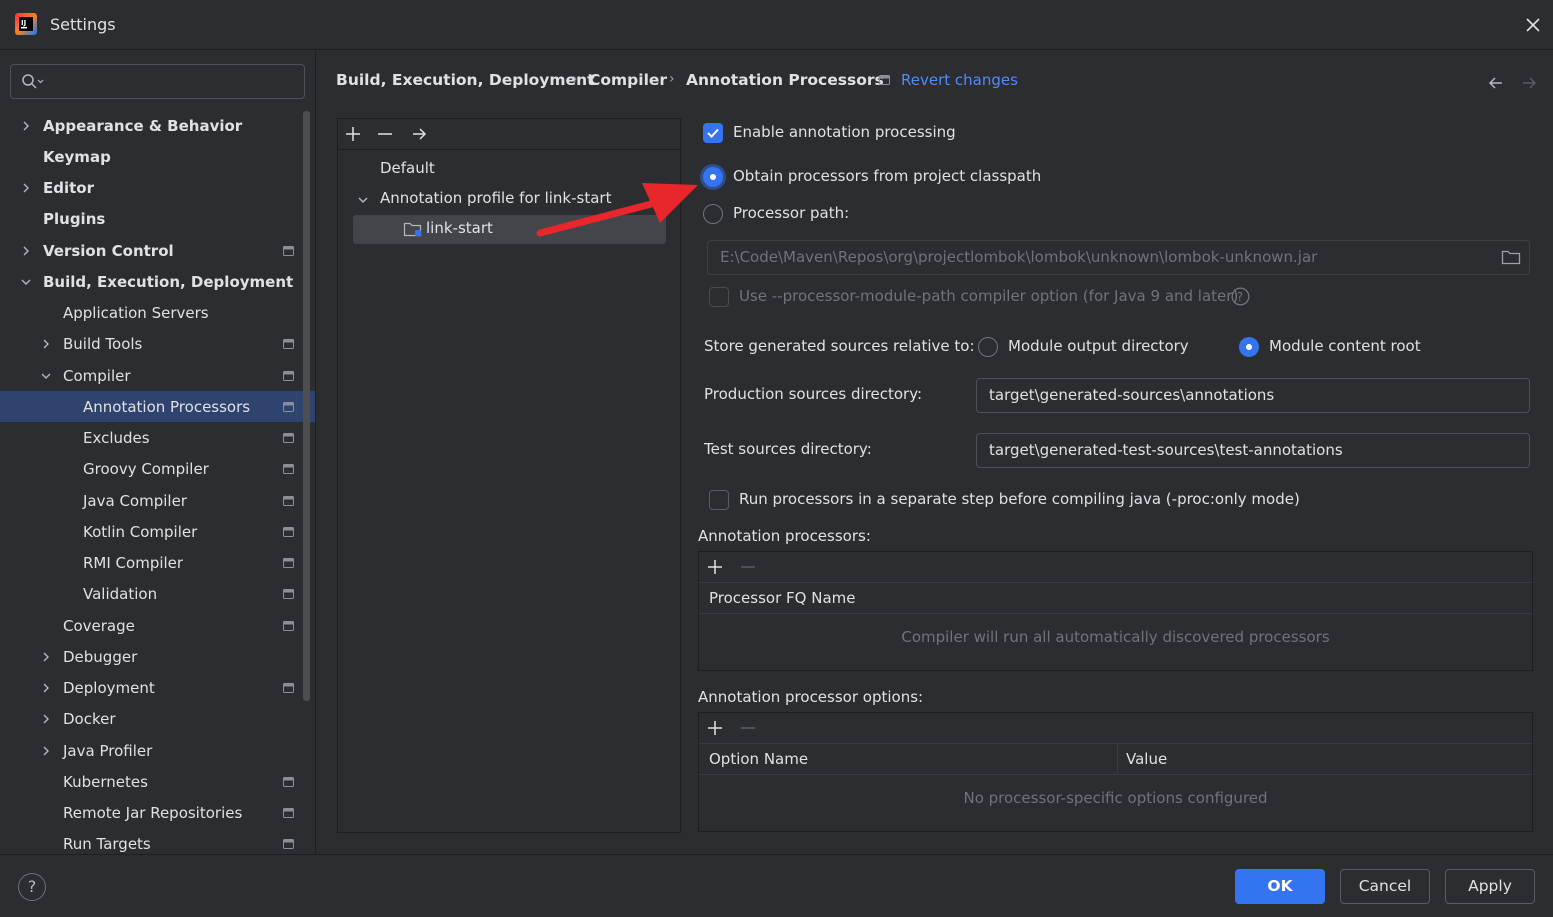 The height and width of the screenshot is (917, 1553). Describe the element at coordinates (887, 176) in the screenshot. I see `obtain-from-classpath-label: Obtain processors from project classpath` at that location.